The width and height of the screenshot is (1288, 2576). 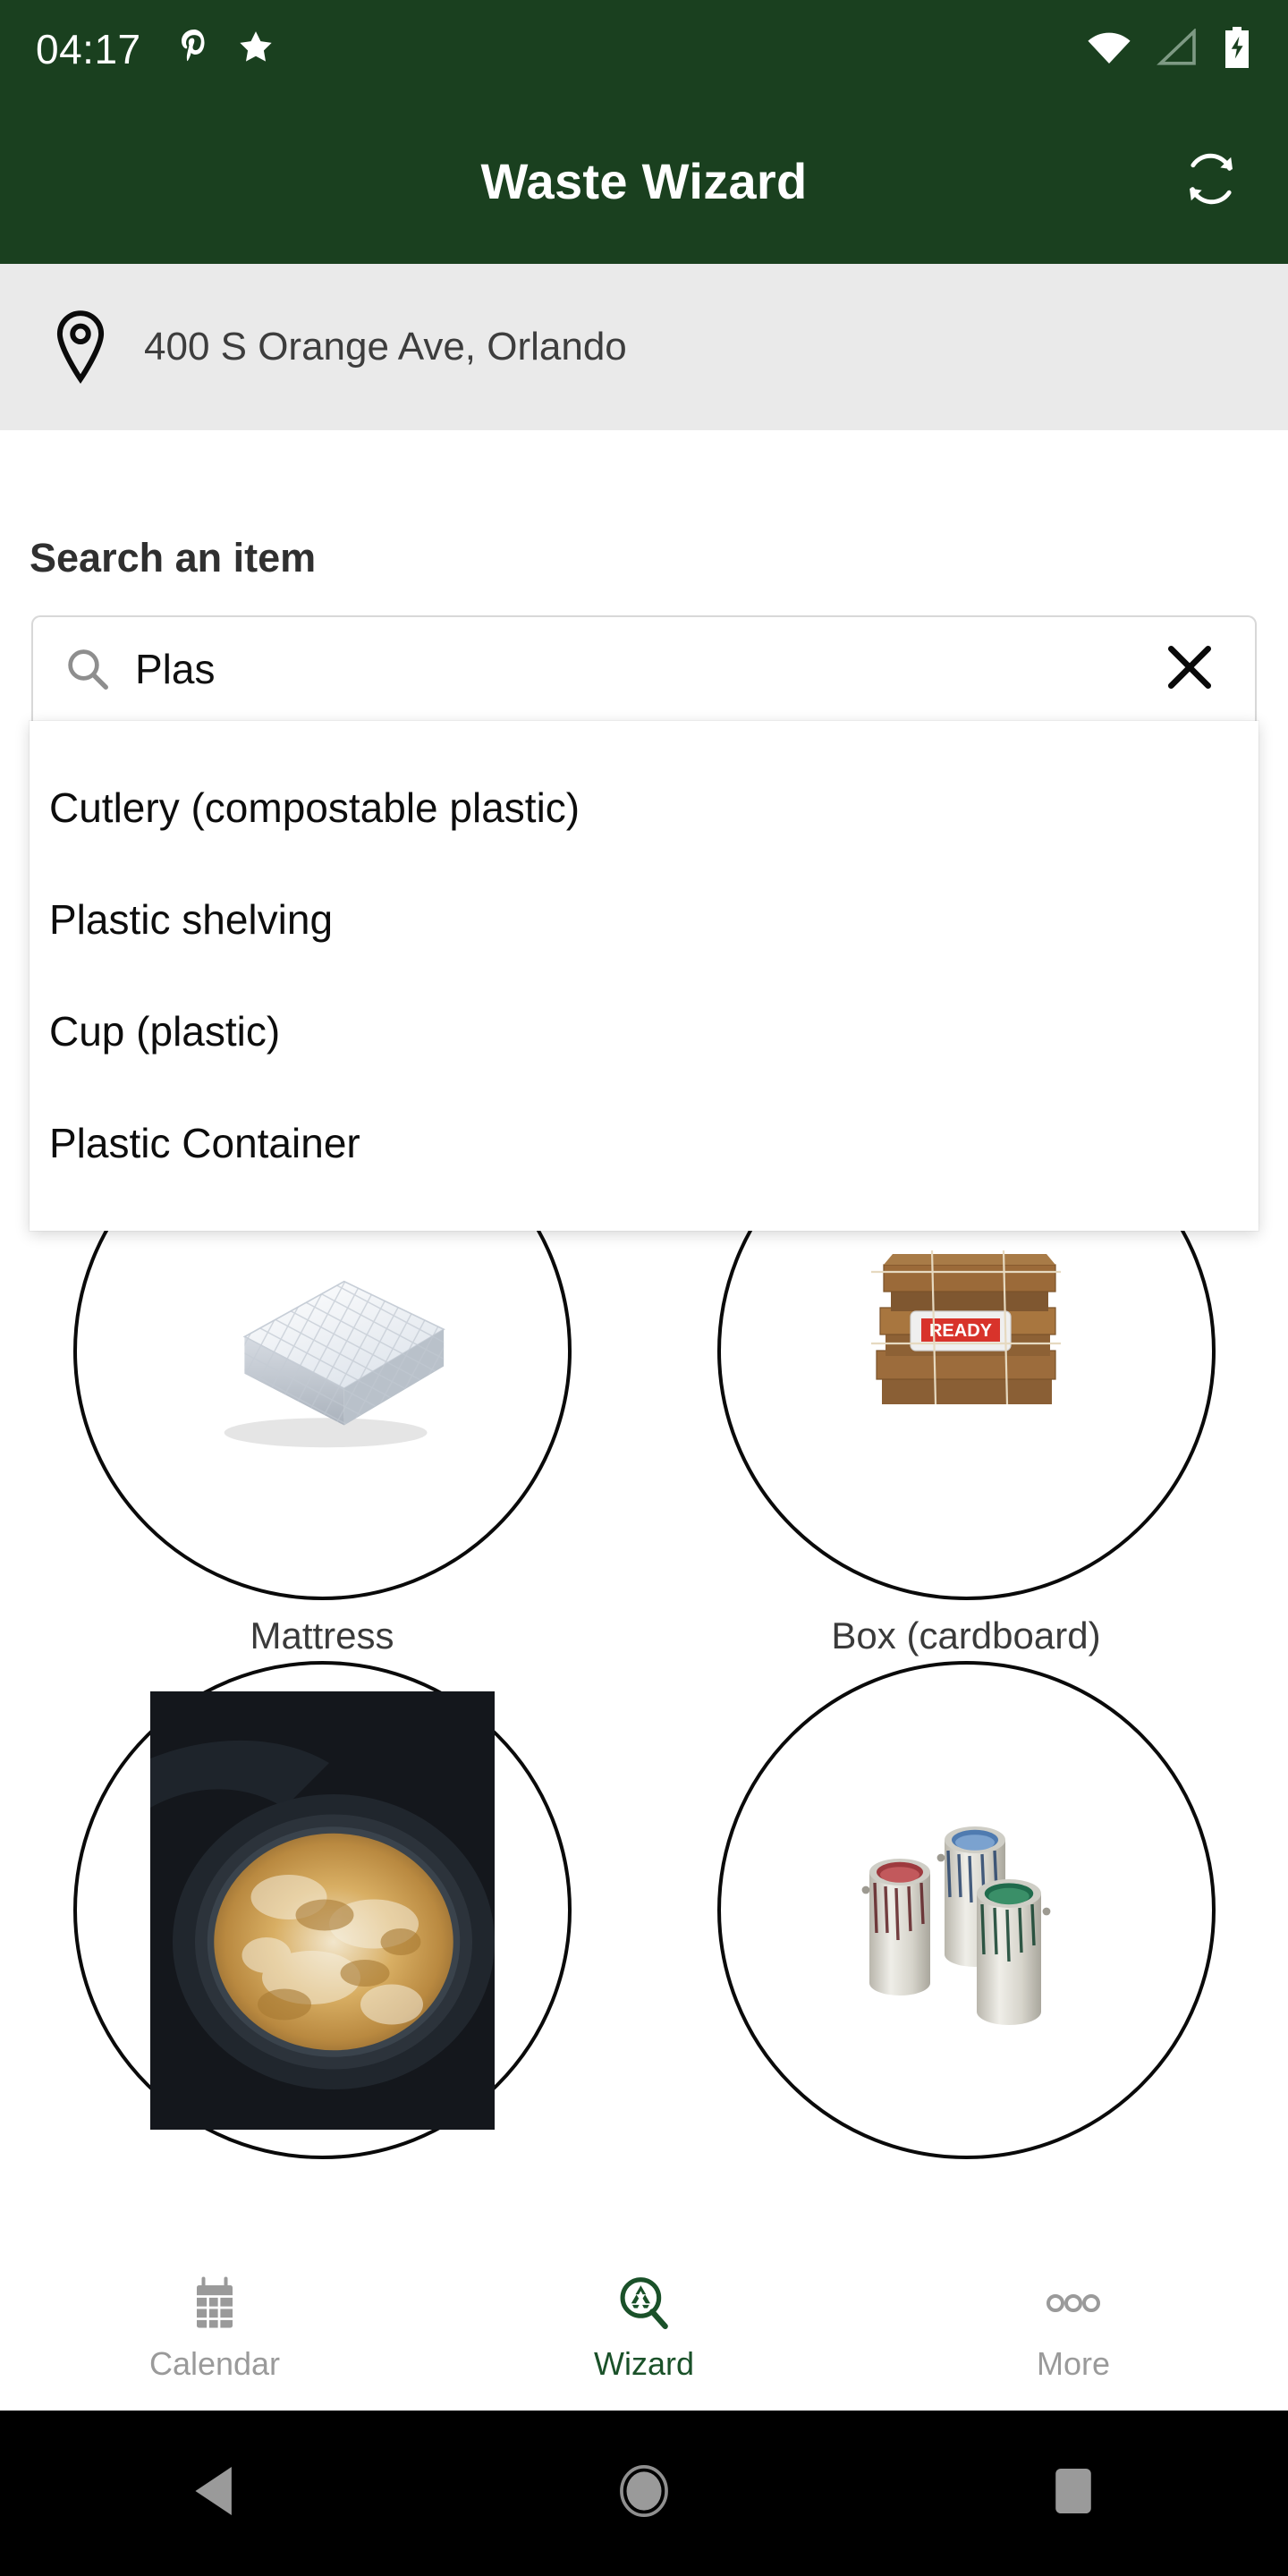 I want to click on grid-item-paint-cans, so click(x=966, y=1917).